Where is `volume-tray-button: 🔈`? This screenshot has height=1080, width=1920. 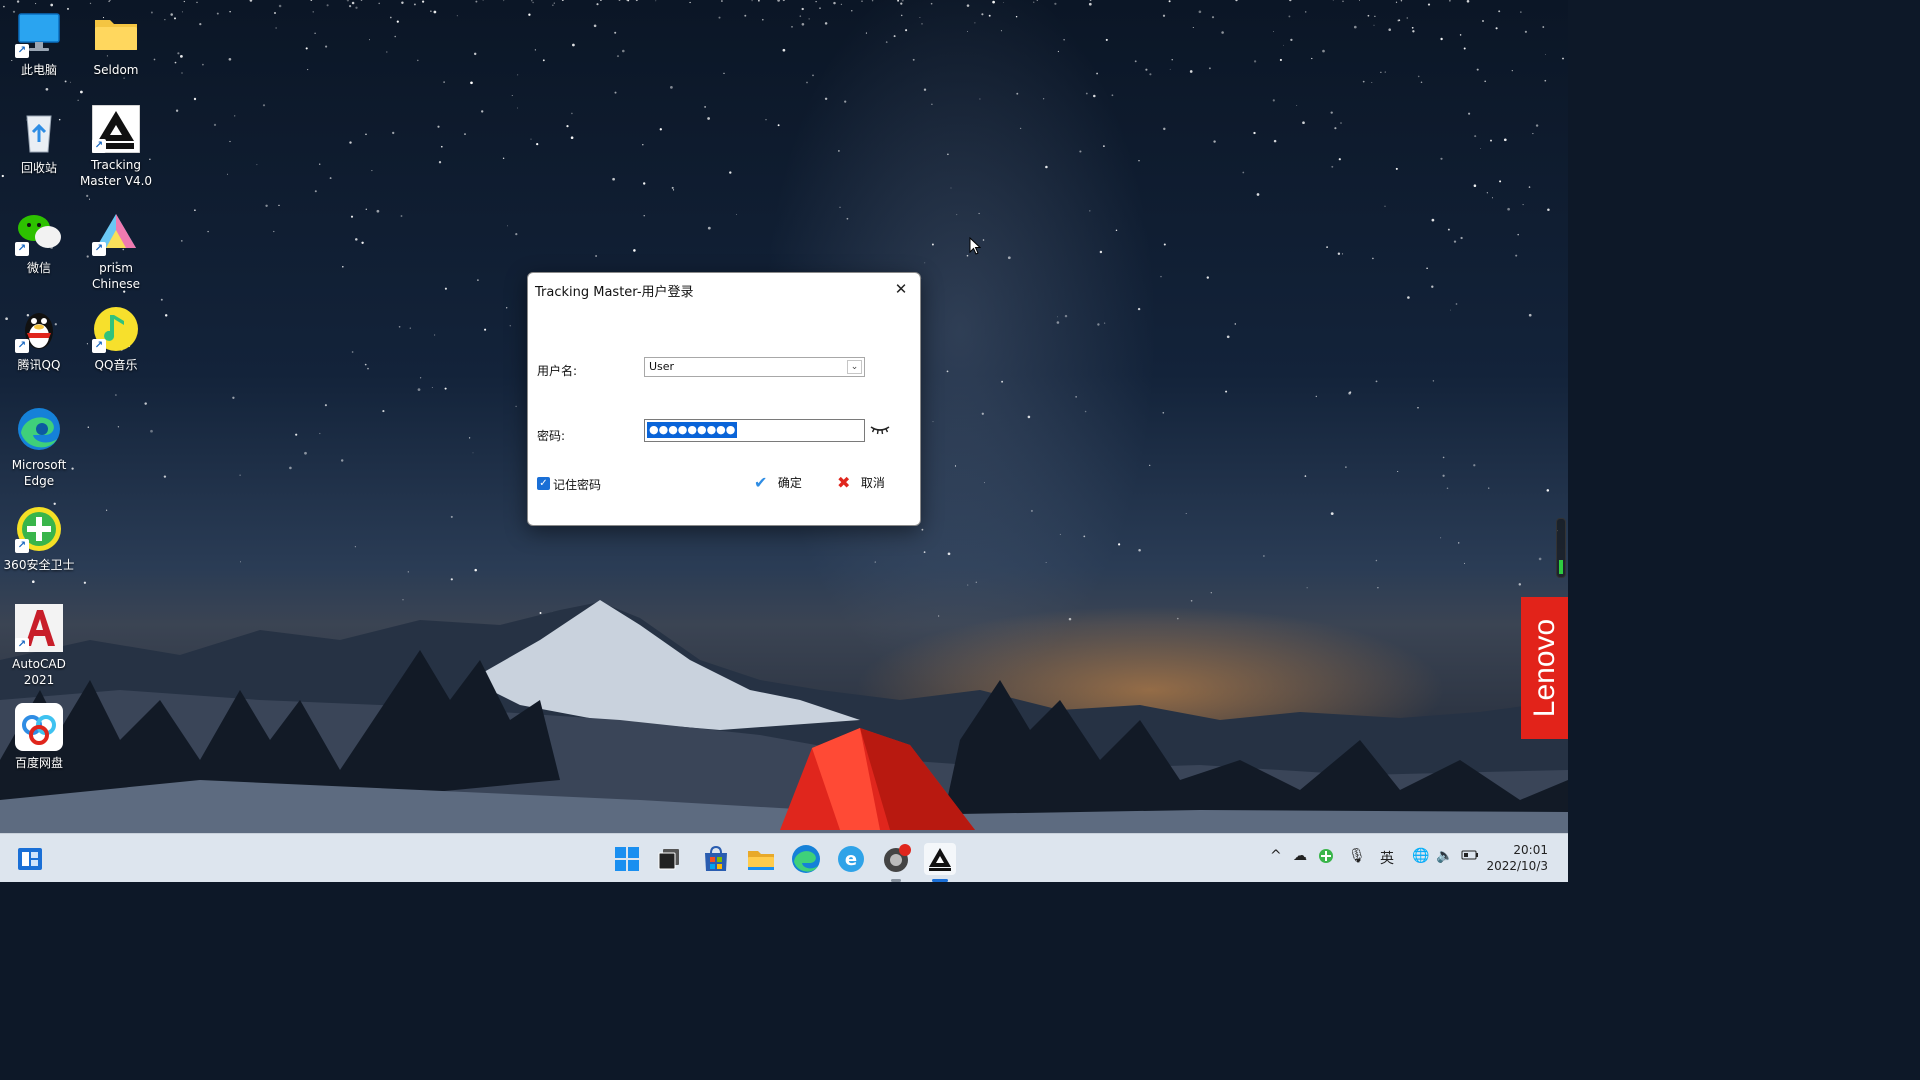
volume-tray-button: 🔈 is located at coordinates (1444, 856).